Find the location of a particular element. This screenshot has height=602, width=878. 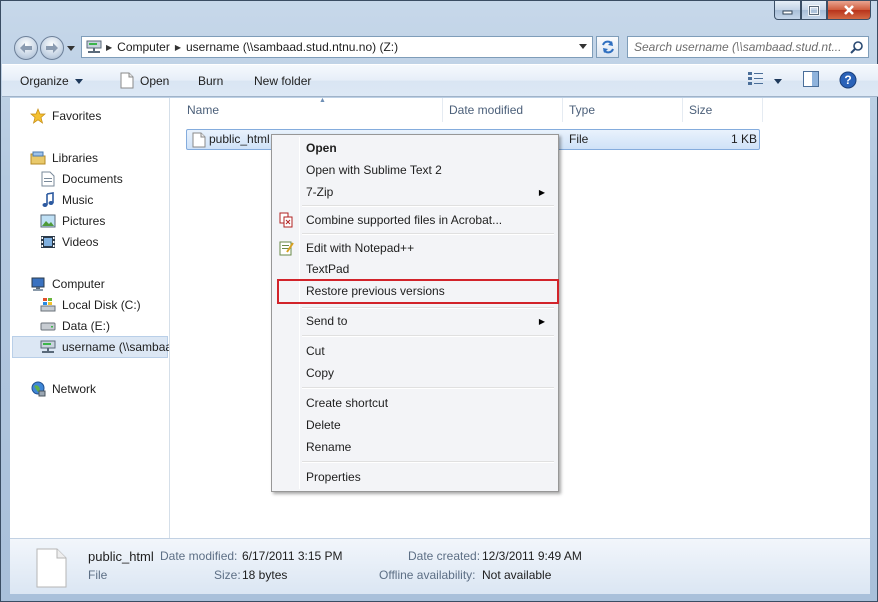

menu-item-create-shortcut-label: Create shortcut is located at coordinates (347, 403).